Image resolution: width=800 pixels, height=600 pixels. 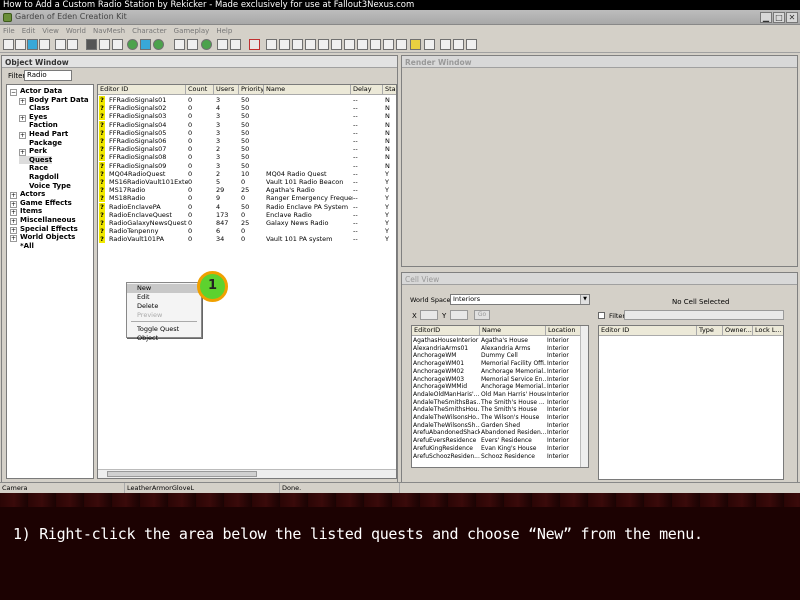 I want to click on speech-icon, so click(x=222, y=44).